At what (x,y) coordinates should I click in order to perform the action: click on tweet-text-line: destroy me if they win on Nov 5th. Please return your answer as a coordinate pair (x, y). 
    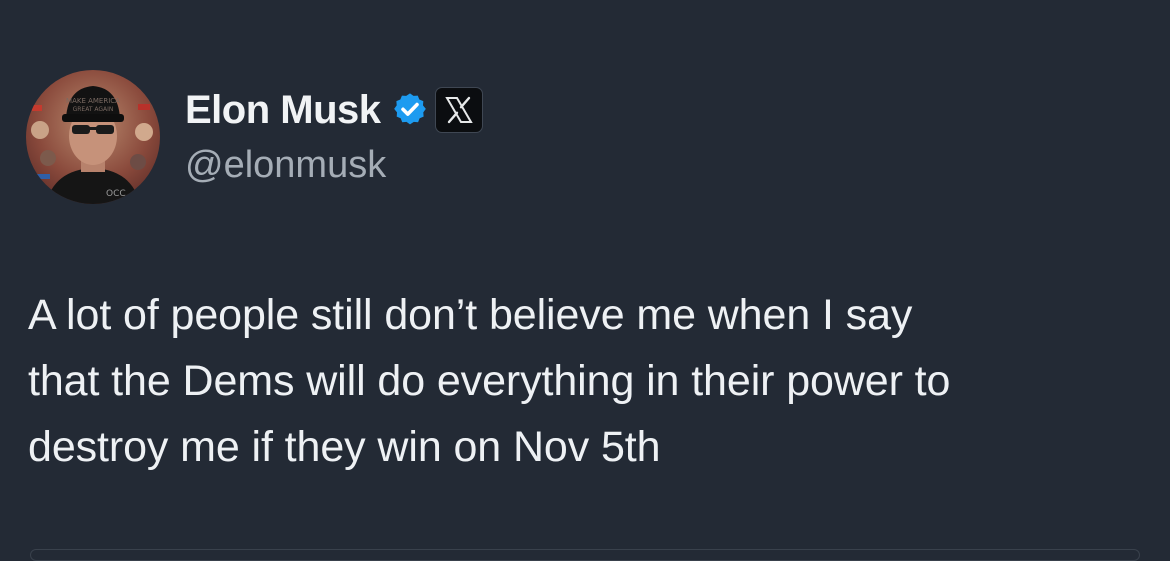
    Looking at the image, I should click on (344, 447).